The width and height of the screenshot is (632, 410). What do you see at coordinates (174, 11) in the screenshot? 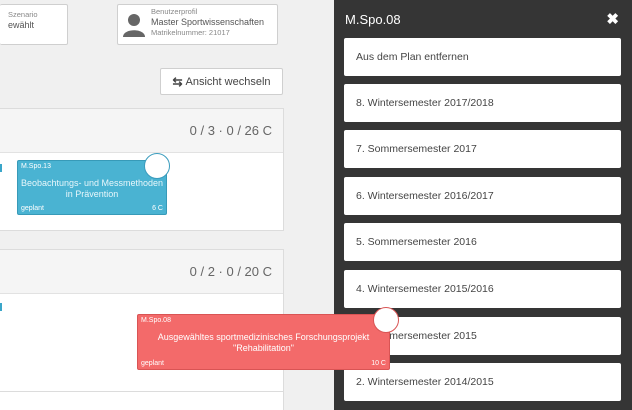
I see `profile-label: Benutzerprofil` at bounding box center [174, 11].